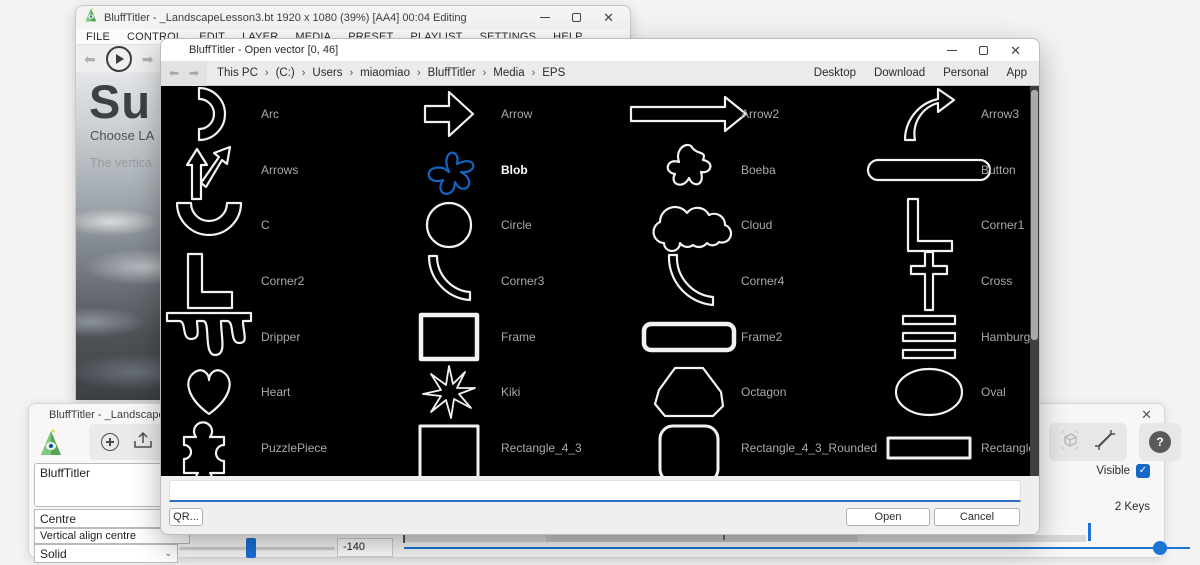 This screenshot has width=1200, height=565. I want to click on panel-close-icon: ✕, so click(1146, 415).